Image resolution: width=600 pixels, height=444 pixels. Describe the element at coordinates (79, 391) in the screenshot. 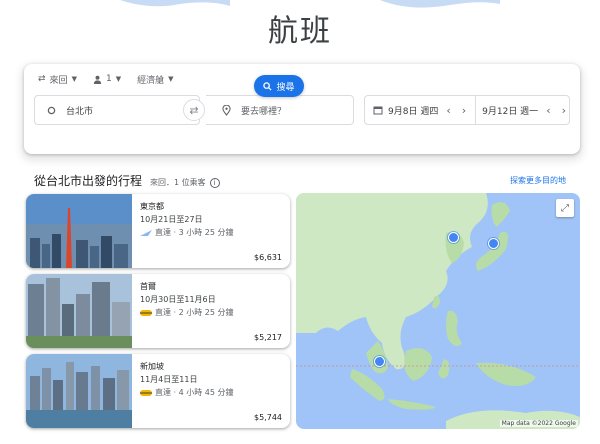

I see `singapore-photo` at that location.